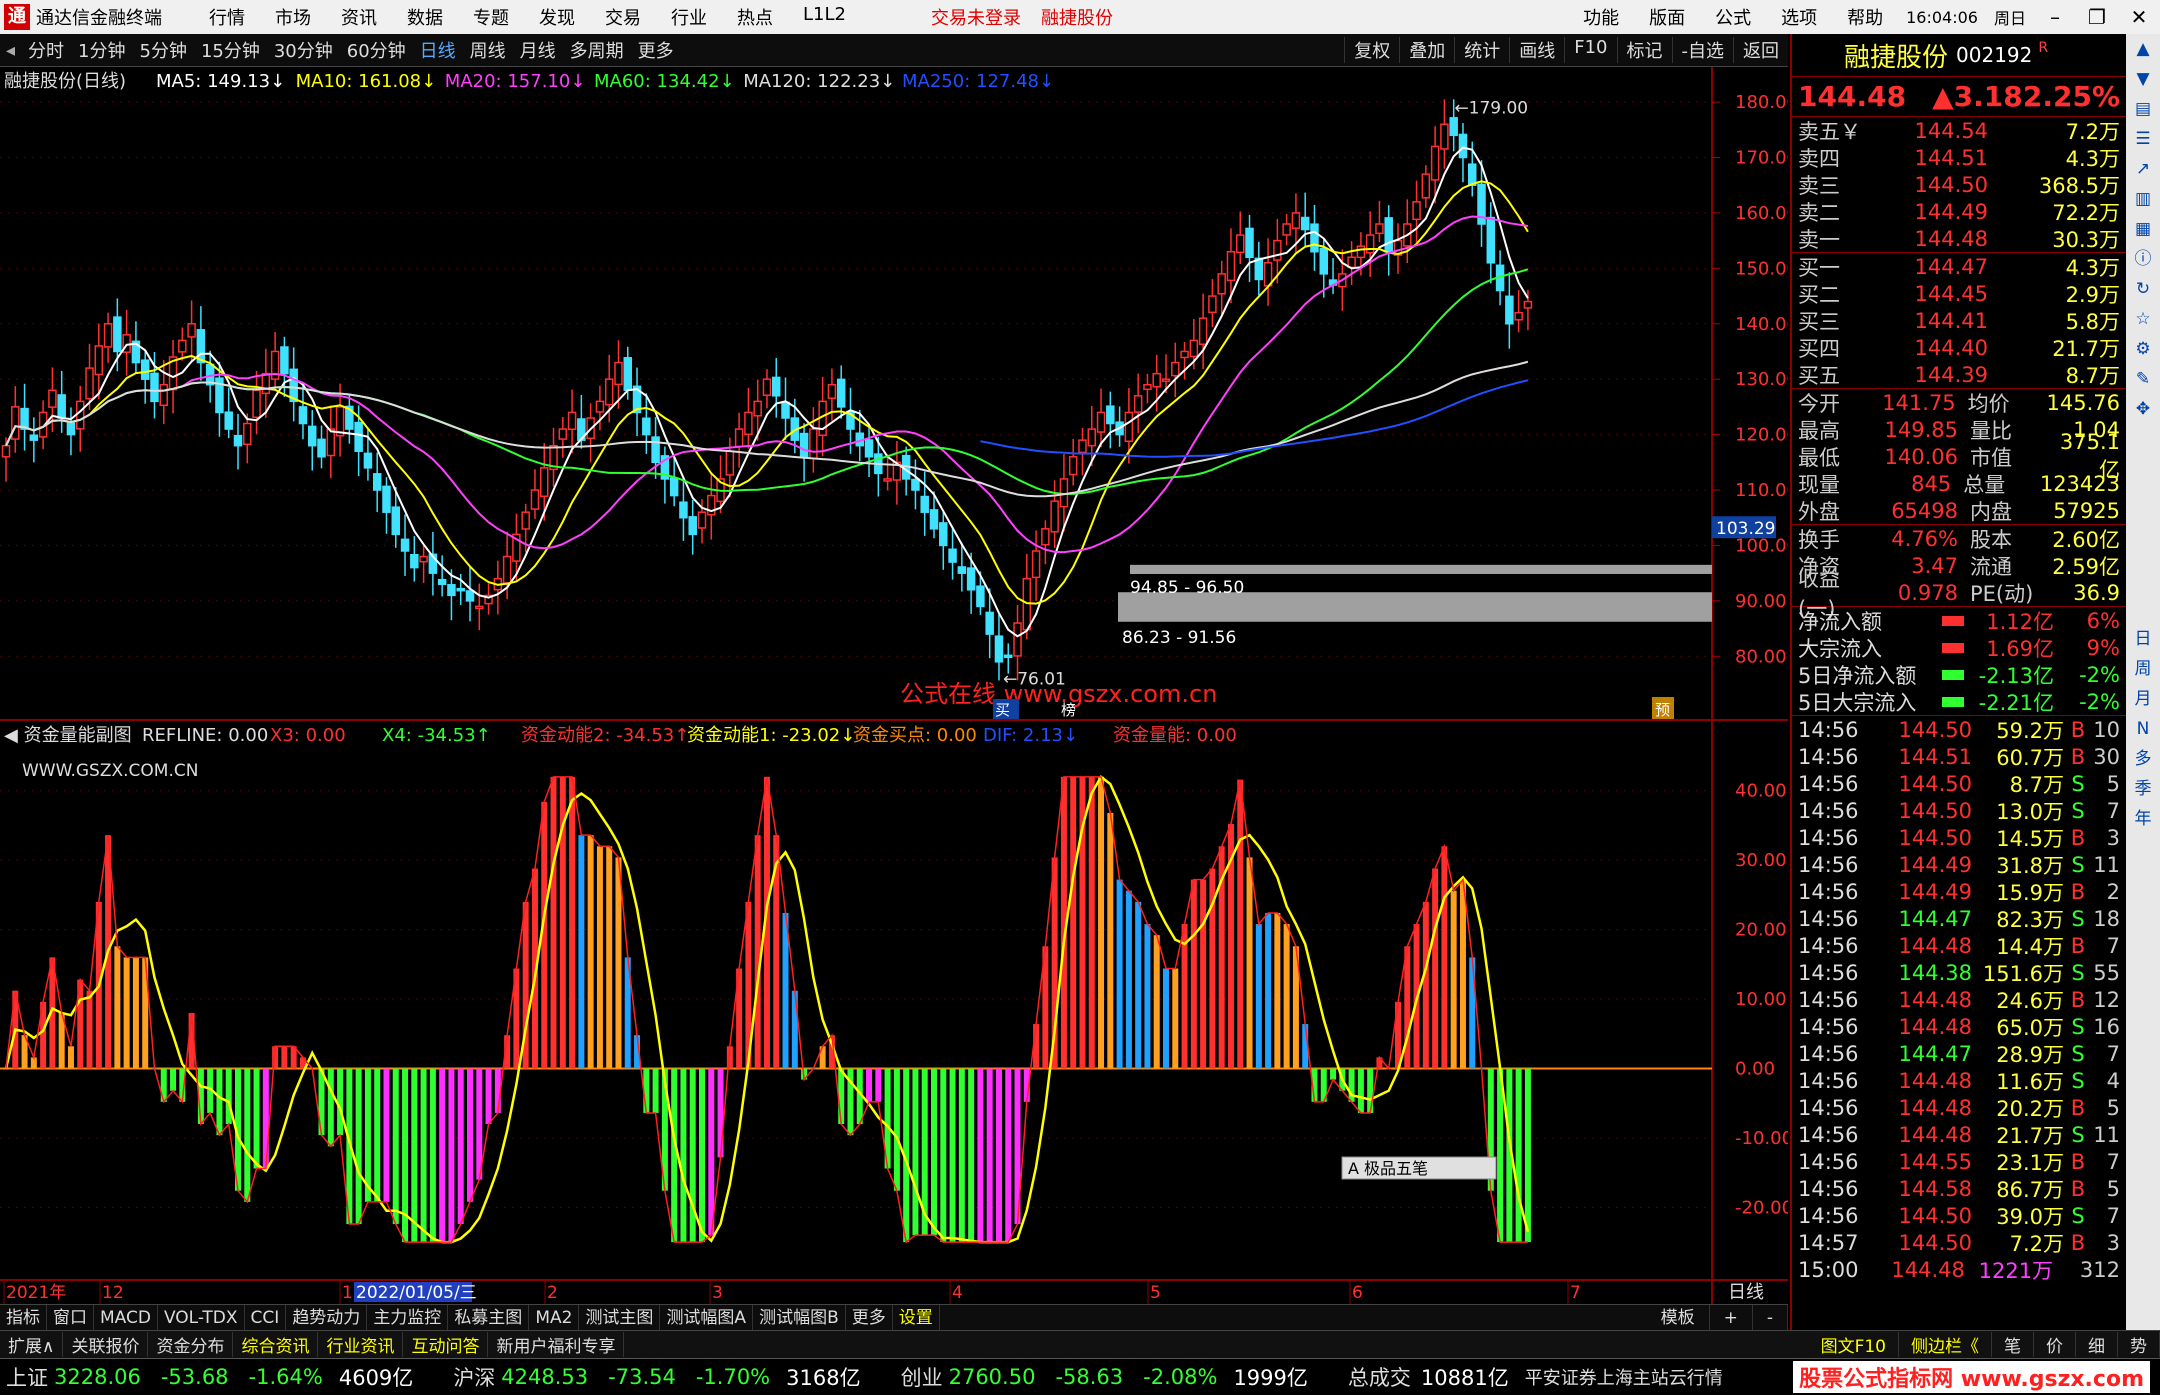 The width and height of the screenshot is (2160, 1395). I want to click on period-tab-6: 日线, so click(438, 50).